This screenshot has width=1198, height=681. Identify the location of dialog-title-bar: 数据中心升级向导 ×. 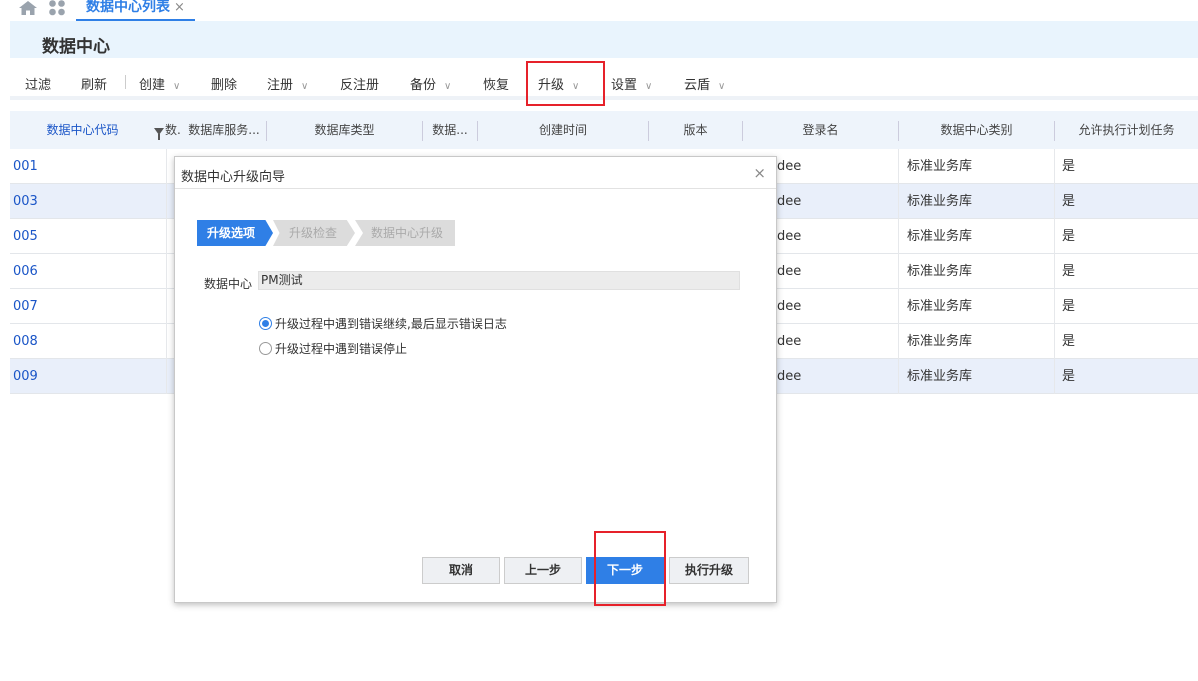
(475, 173).